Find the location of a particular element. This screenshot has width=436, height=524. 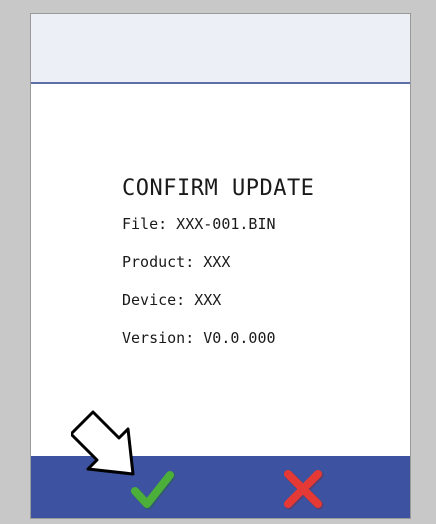

device-info: Device: XXX is located at coordinates (172, 300).